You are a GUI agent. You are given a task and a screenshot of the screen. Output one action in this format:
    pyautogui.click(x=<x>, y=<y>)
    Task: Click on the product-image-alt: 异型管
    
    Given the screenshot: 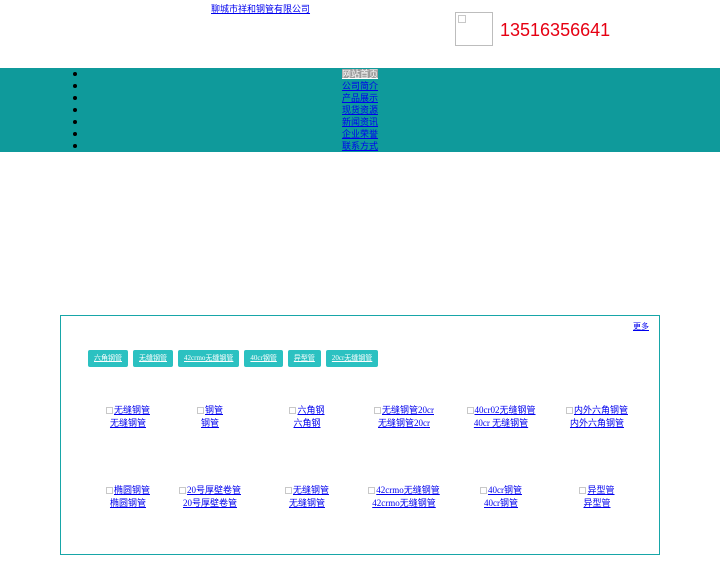 What is the action you would take?
    pyautogui.click(x=597, y=490)
    